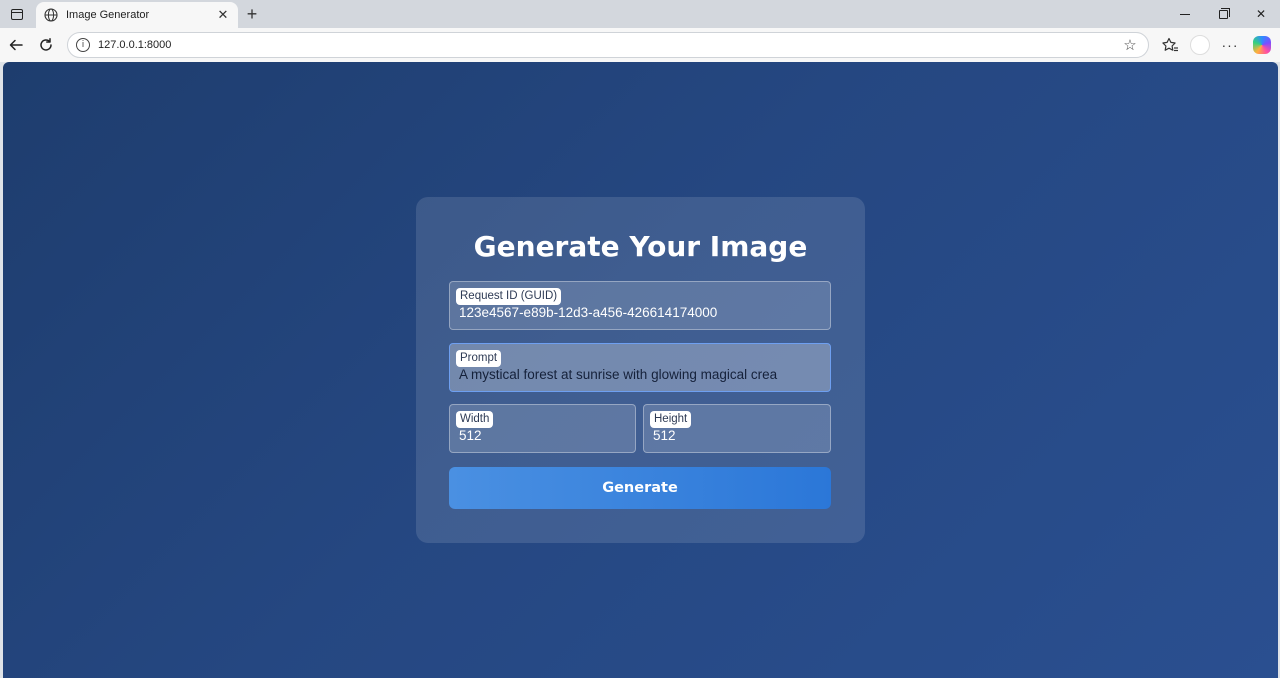  What do you see at coordinates (640, 14) in the screenshot?
I see `browser-titlebar: Image Generator ✕ + ✕` at bounding box center [640, 14].